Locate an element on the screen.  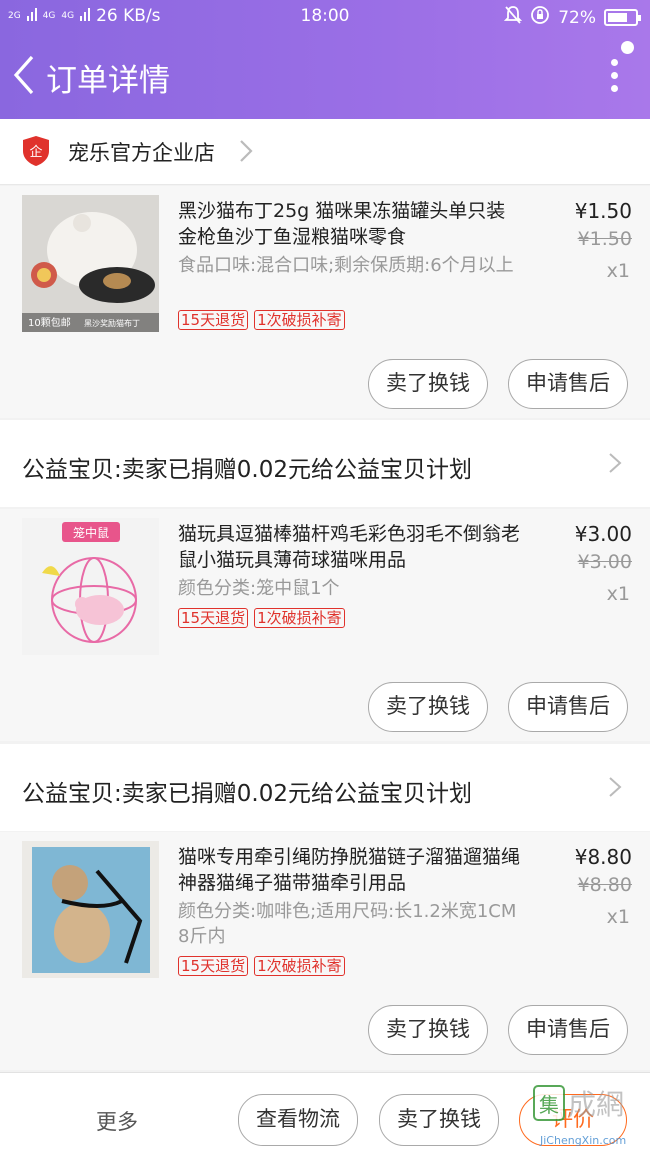
more-menu-button is located at coordinates (614, 77).